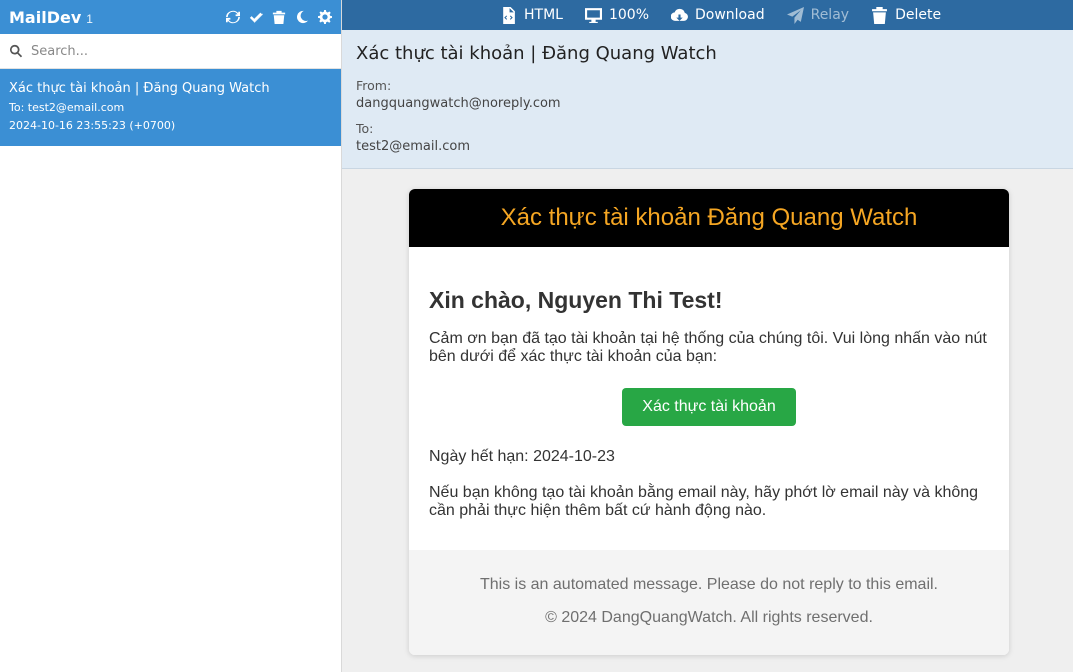 The height and width of the screenshot is (672, 1073). What do you see at coordinates (730, 15) in the screenshot?
I see `download-label: Download` at bounding box center [730, 15].